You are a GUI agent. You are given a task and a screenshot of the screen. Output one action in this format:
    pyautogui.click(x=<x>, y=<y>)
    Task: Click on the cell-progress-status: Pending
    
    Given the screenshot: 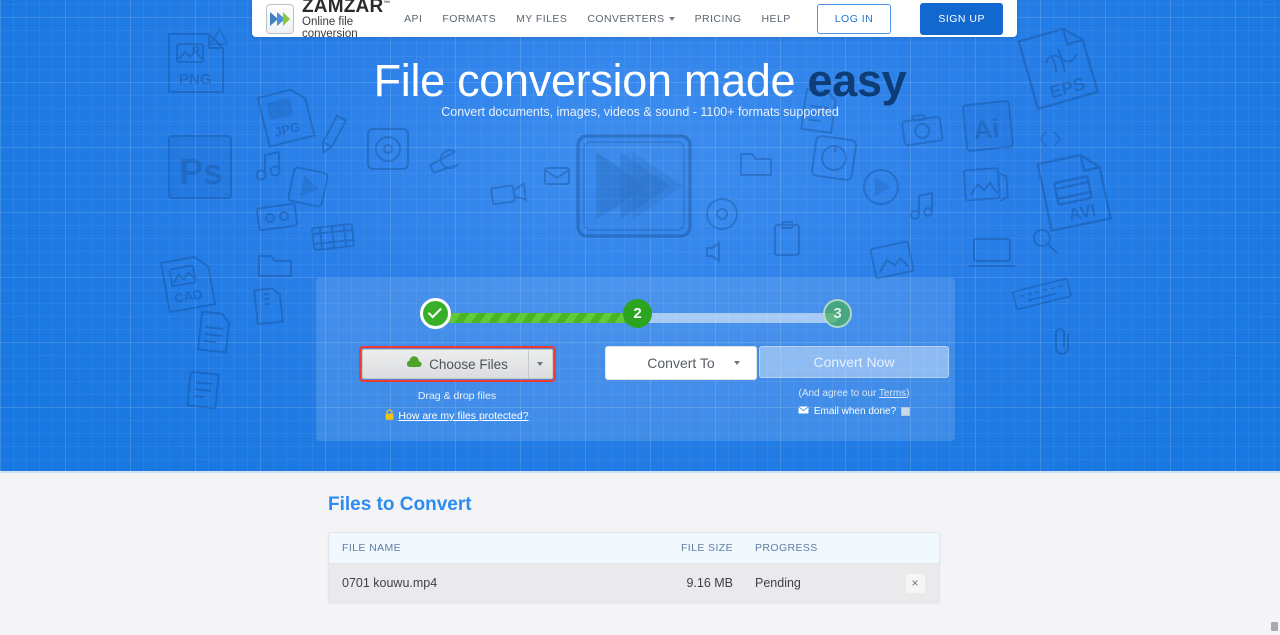 What is the action you would take?
    pyautogui.click(x=778, y=583)
    